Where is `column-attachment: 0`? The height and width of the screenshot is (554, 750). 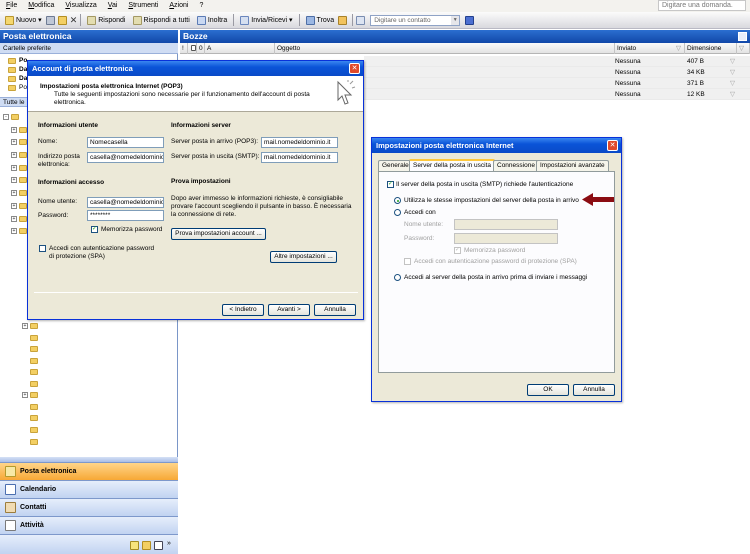 column-attachment: 0 is located at coordinates (201, 48).